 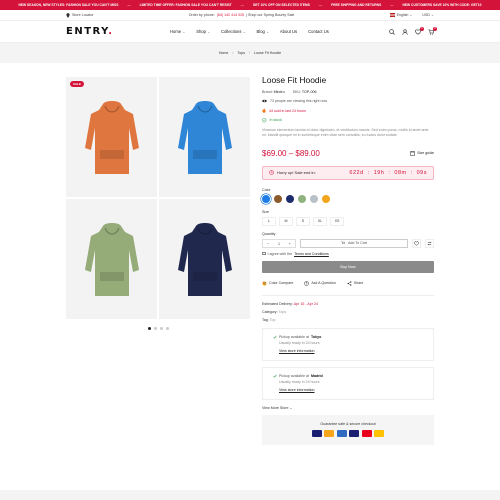 I want to click on language-label: English, so click(x=402, y=15).